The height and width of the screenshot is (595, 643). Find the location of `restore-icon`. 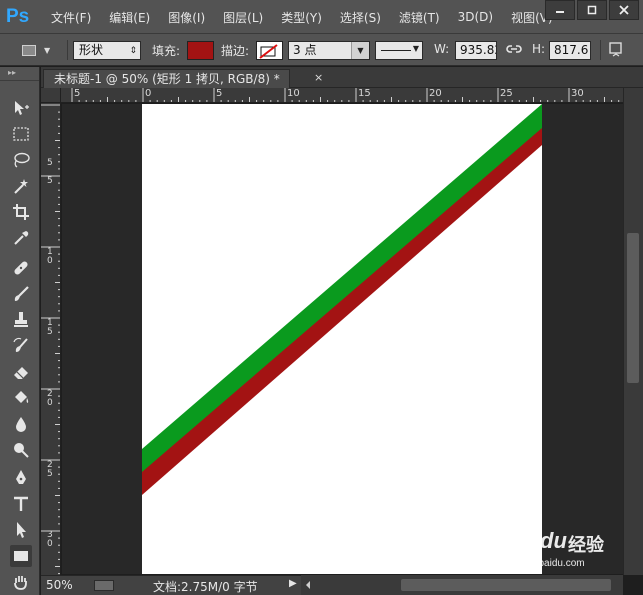

restore-icon is located at coordinates (592, 10).